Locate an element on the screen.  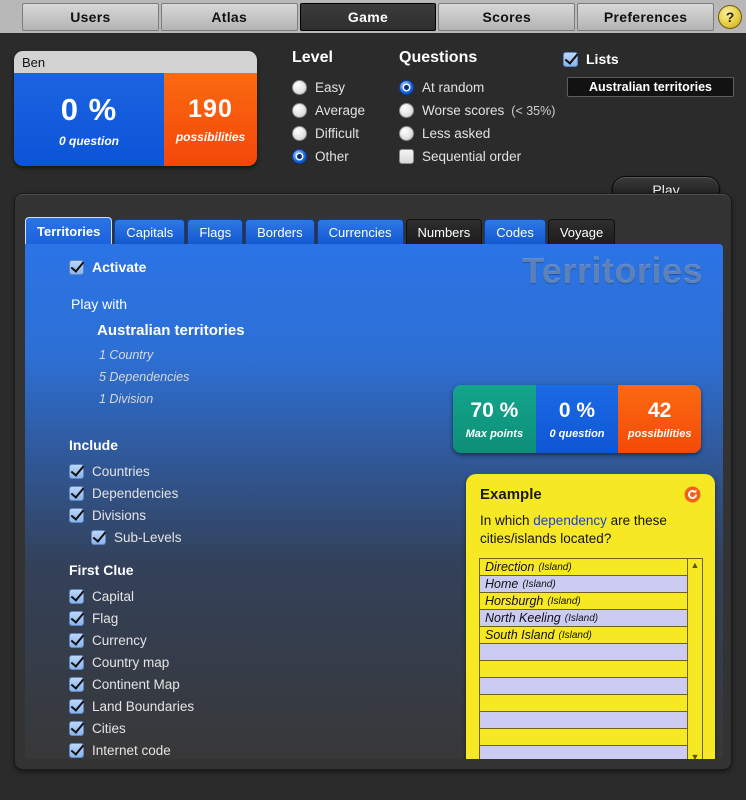
lists-group: Lists Australian territories is located at coordinates (650, 74).